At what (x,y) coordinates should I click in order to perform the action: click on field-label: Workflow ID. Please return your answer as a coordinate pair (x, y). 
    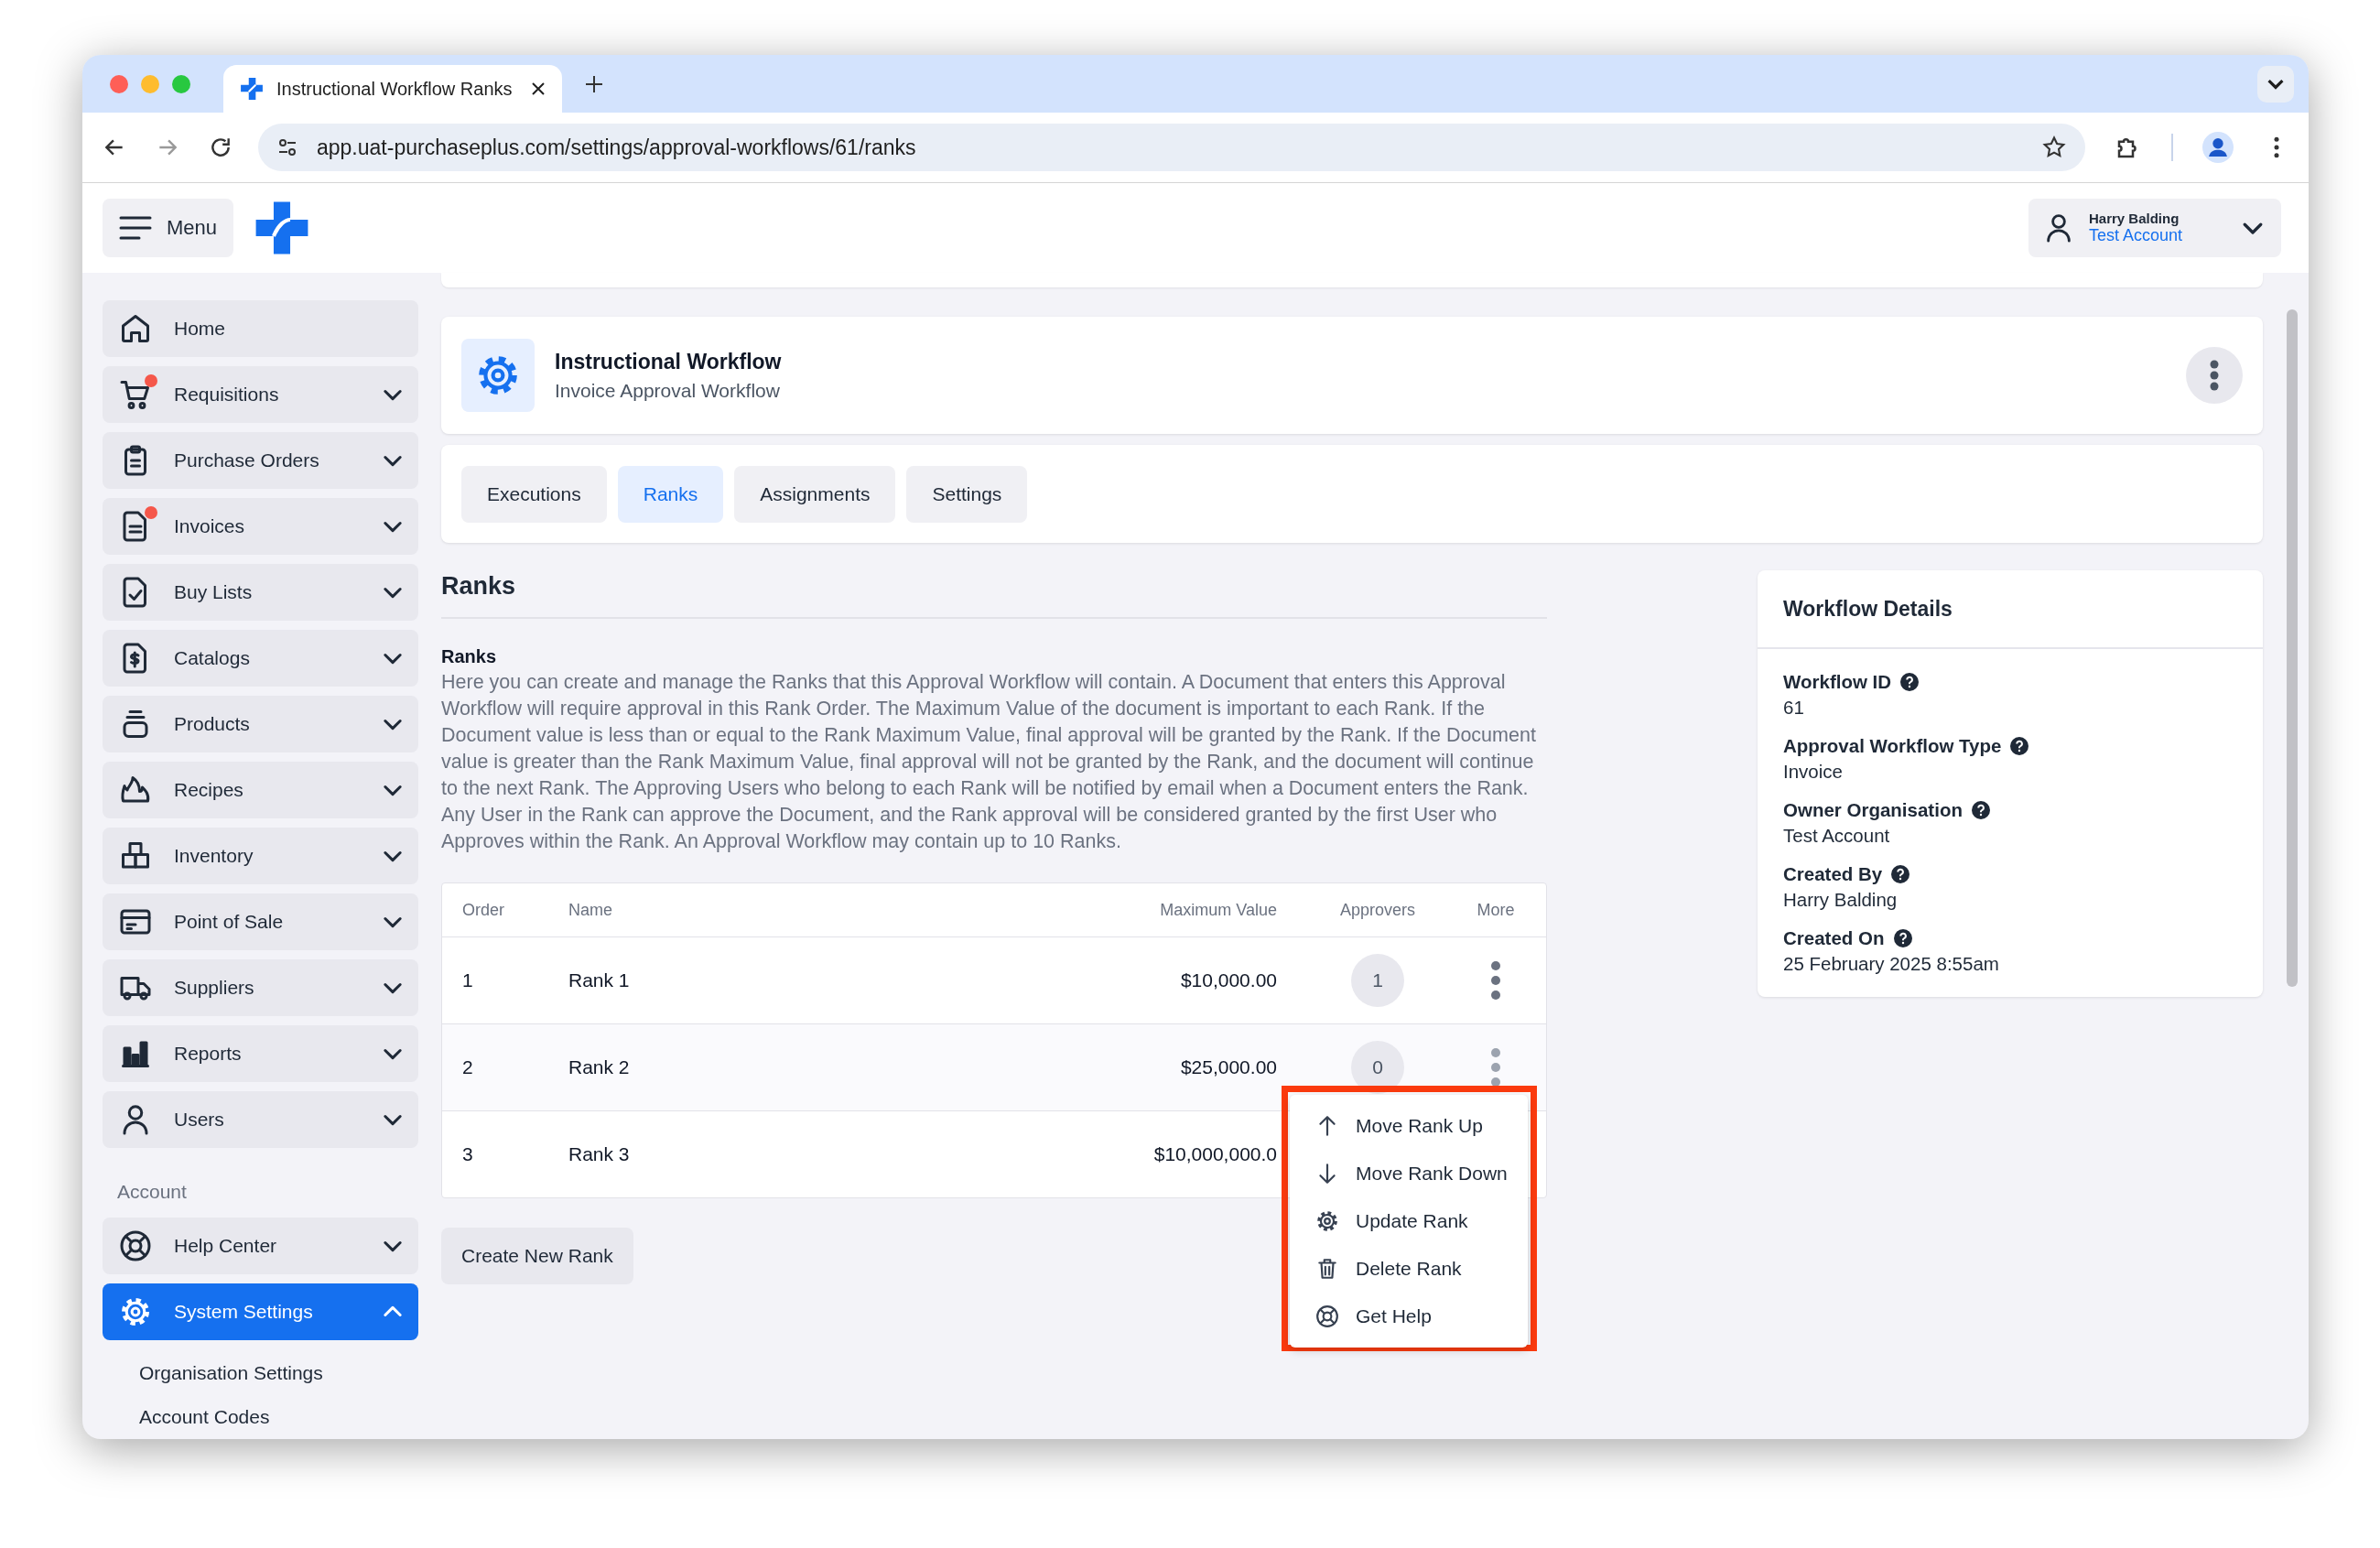
    Looking at the image, I should click on (1837, 682).